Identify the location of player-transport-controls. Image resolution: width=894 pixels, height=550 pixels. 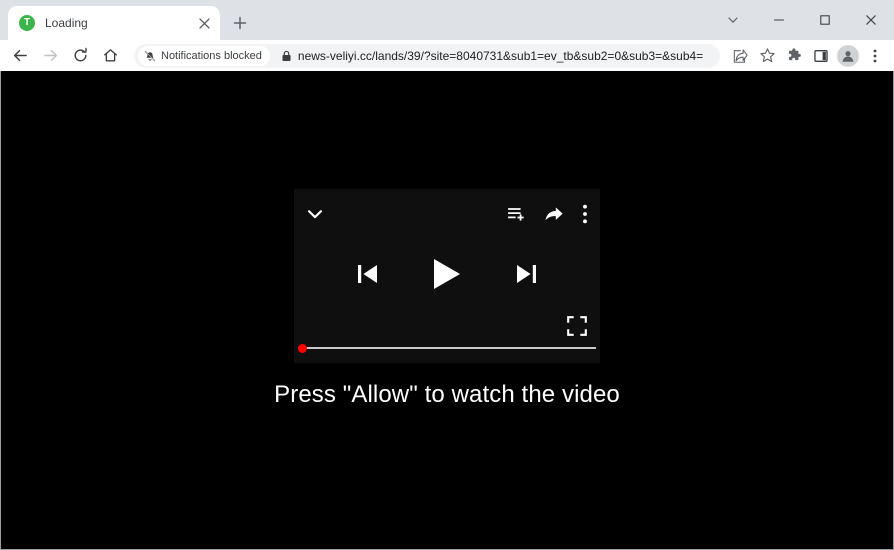
(447, 274).